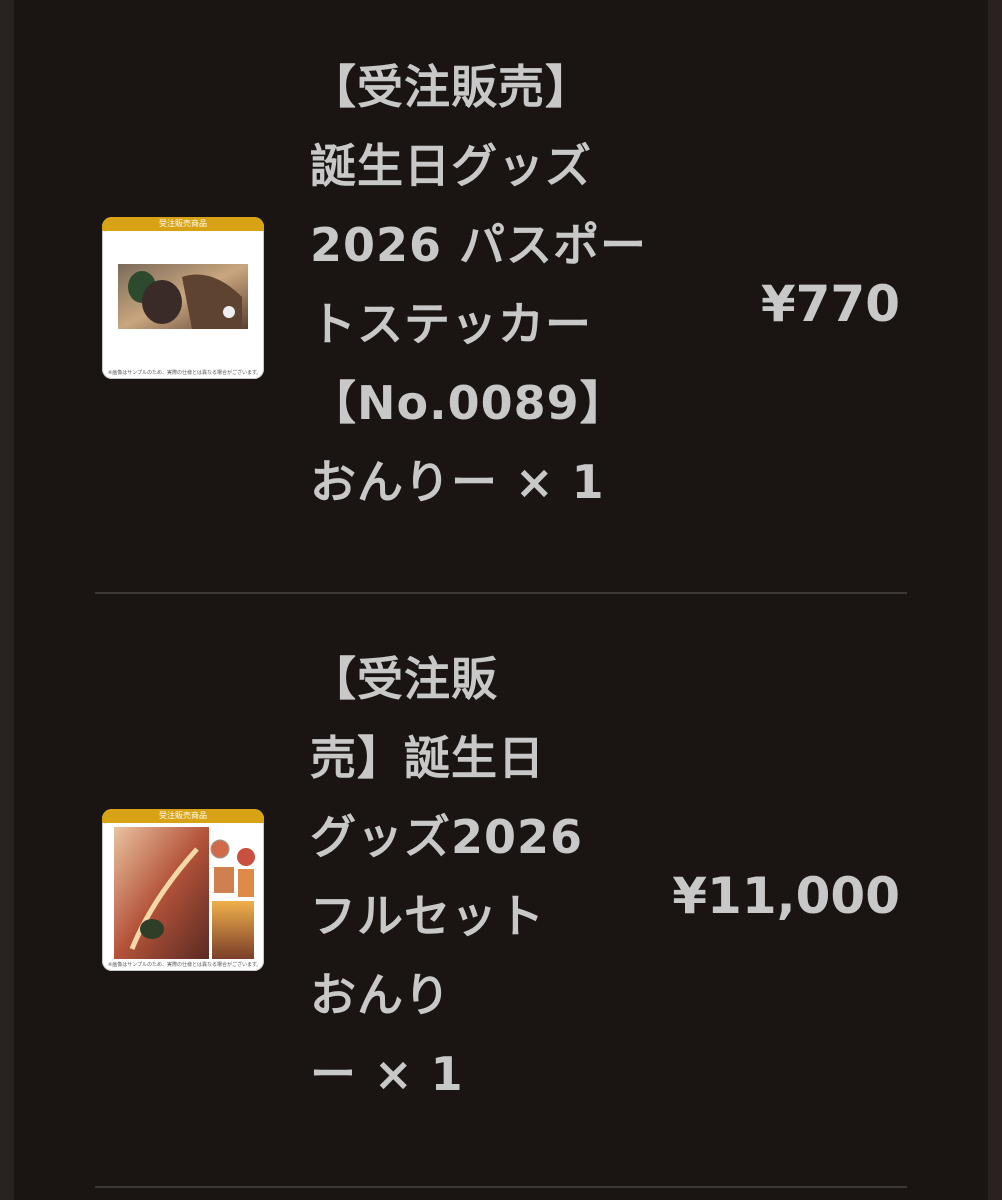  I want to click on product-name-line: 【No.0089】, so click(468, 403).